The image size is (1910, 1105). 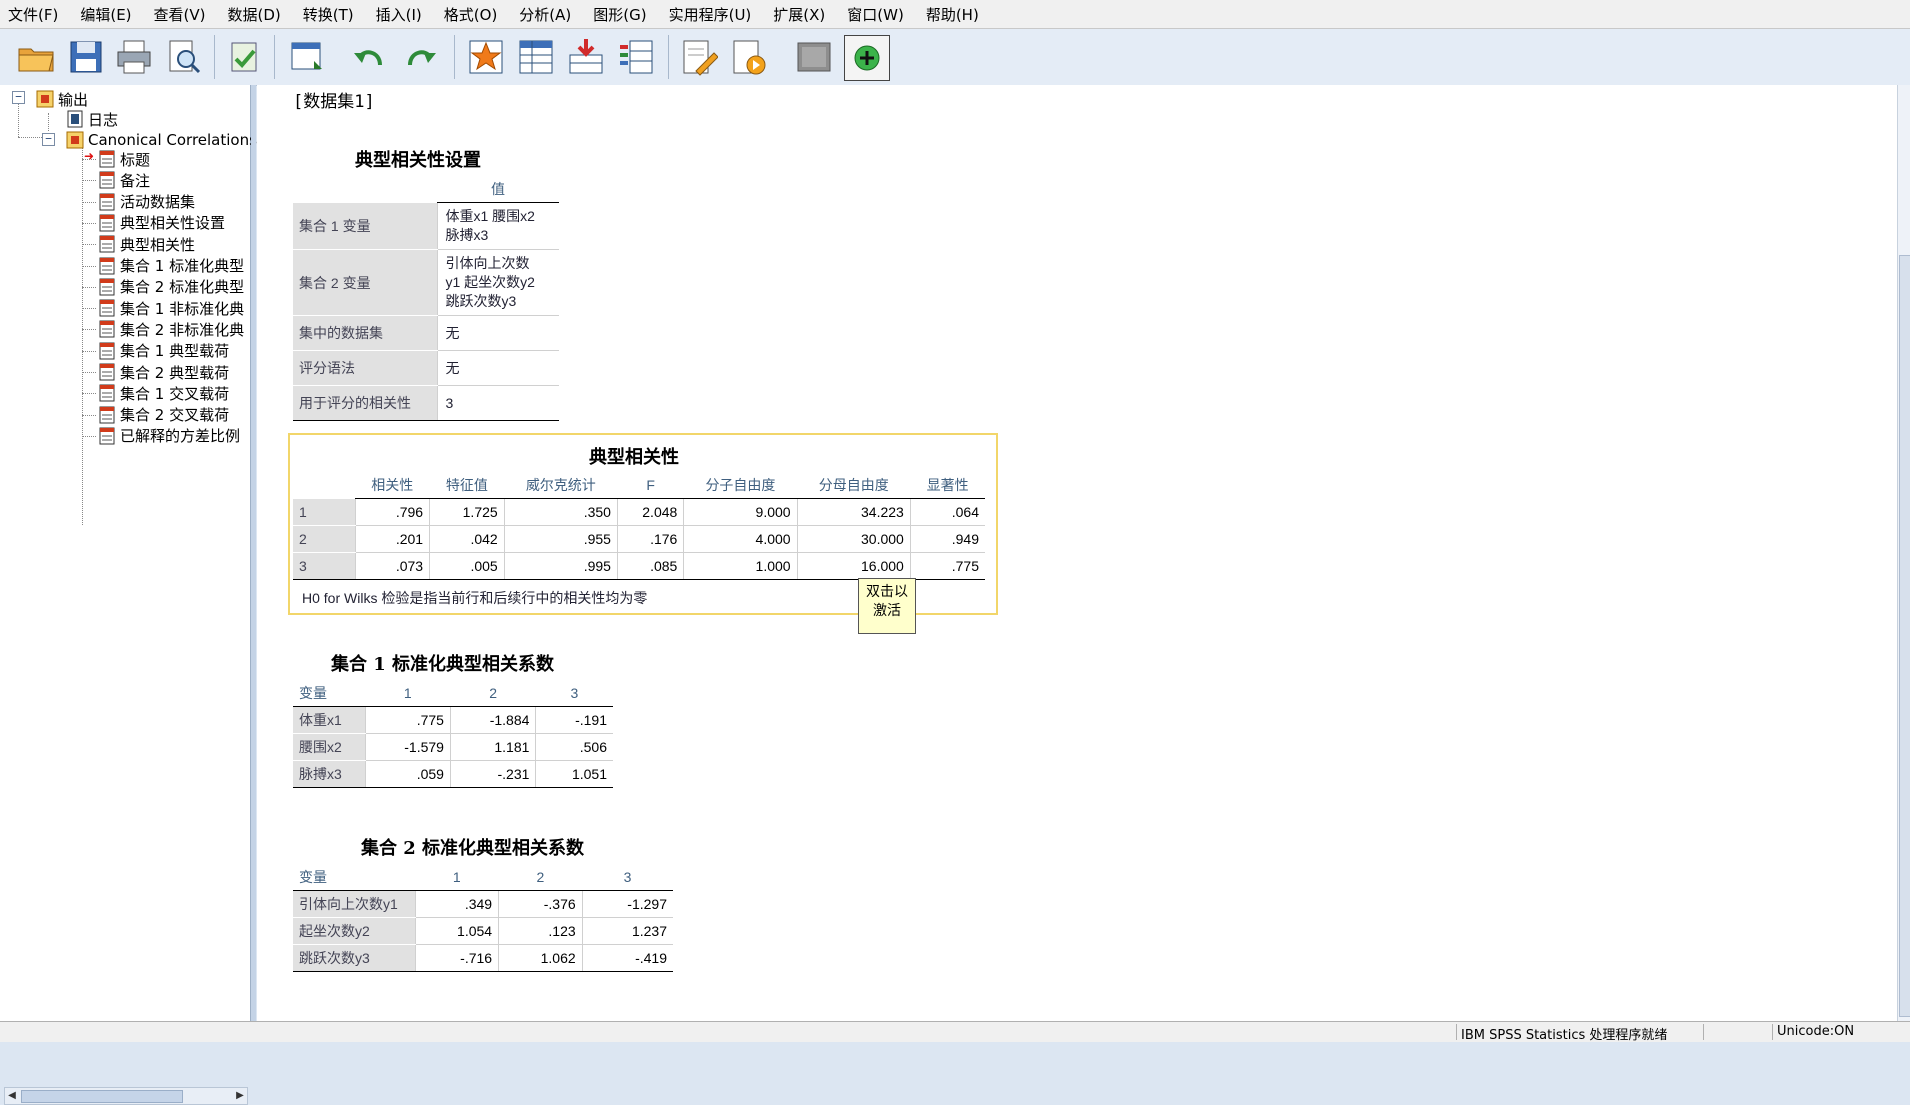 What do you see at coordinates (586, 57) in the screenshot?
I see `insert-output-icon` at bounding box center [586, 57].